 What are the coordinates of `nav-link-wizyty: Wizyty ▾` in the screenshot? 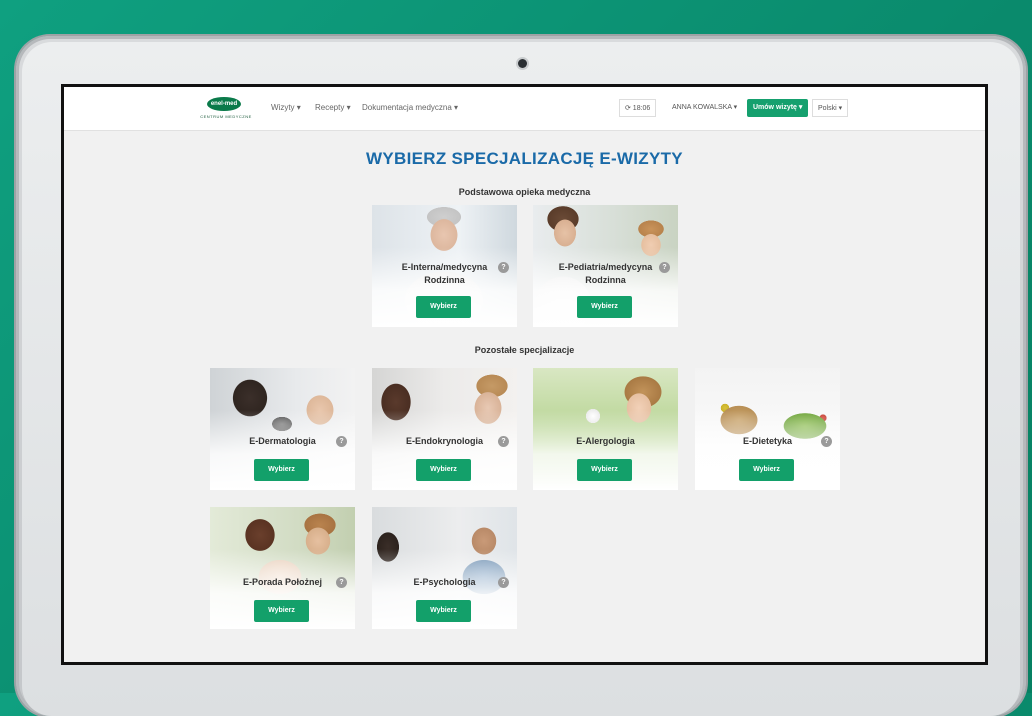 It's located at (286, 107).